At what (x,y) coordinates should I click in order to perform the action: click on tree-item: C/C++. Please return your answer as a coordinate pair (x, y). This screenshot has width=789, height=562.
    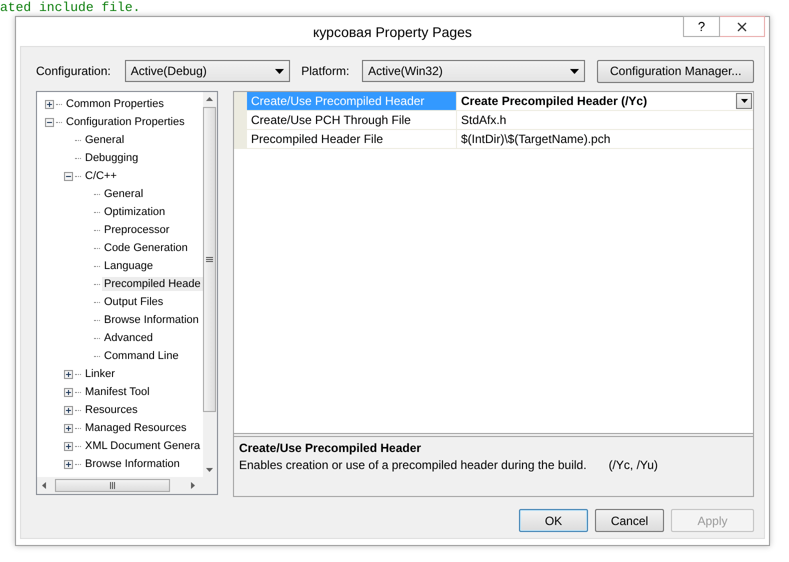
    Looking at the image, I should click on (101, 176).